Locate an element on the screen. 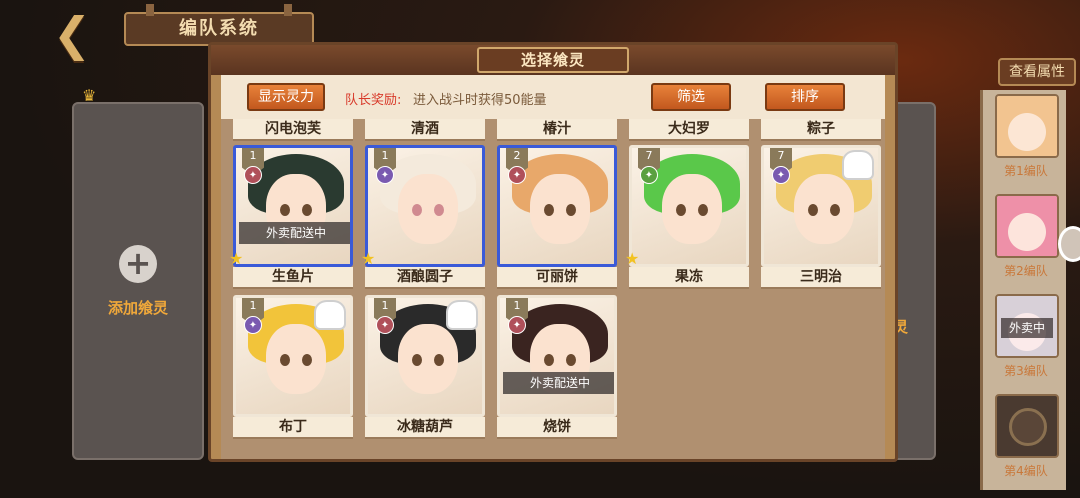 The height and width of the screenshot is (498, 1080). spirit-name-label: 大妇罗 is located at coordinates (689, 130).